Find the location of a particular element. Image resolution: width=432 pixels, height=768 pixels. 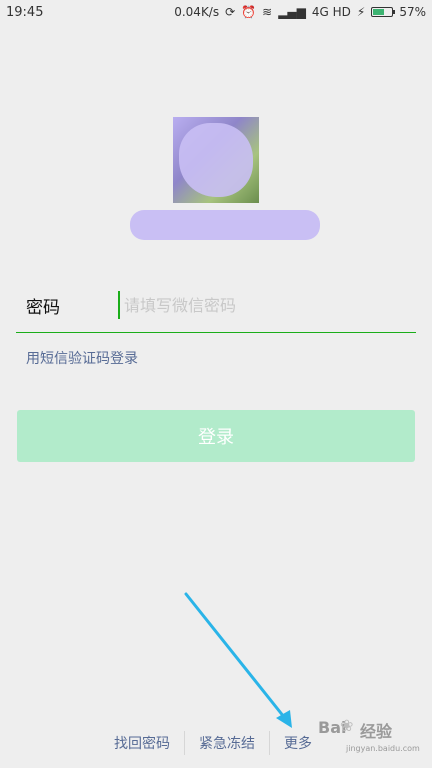

password-label: 密码 is located at coordinates (43, 308).